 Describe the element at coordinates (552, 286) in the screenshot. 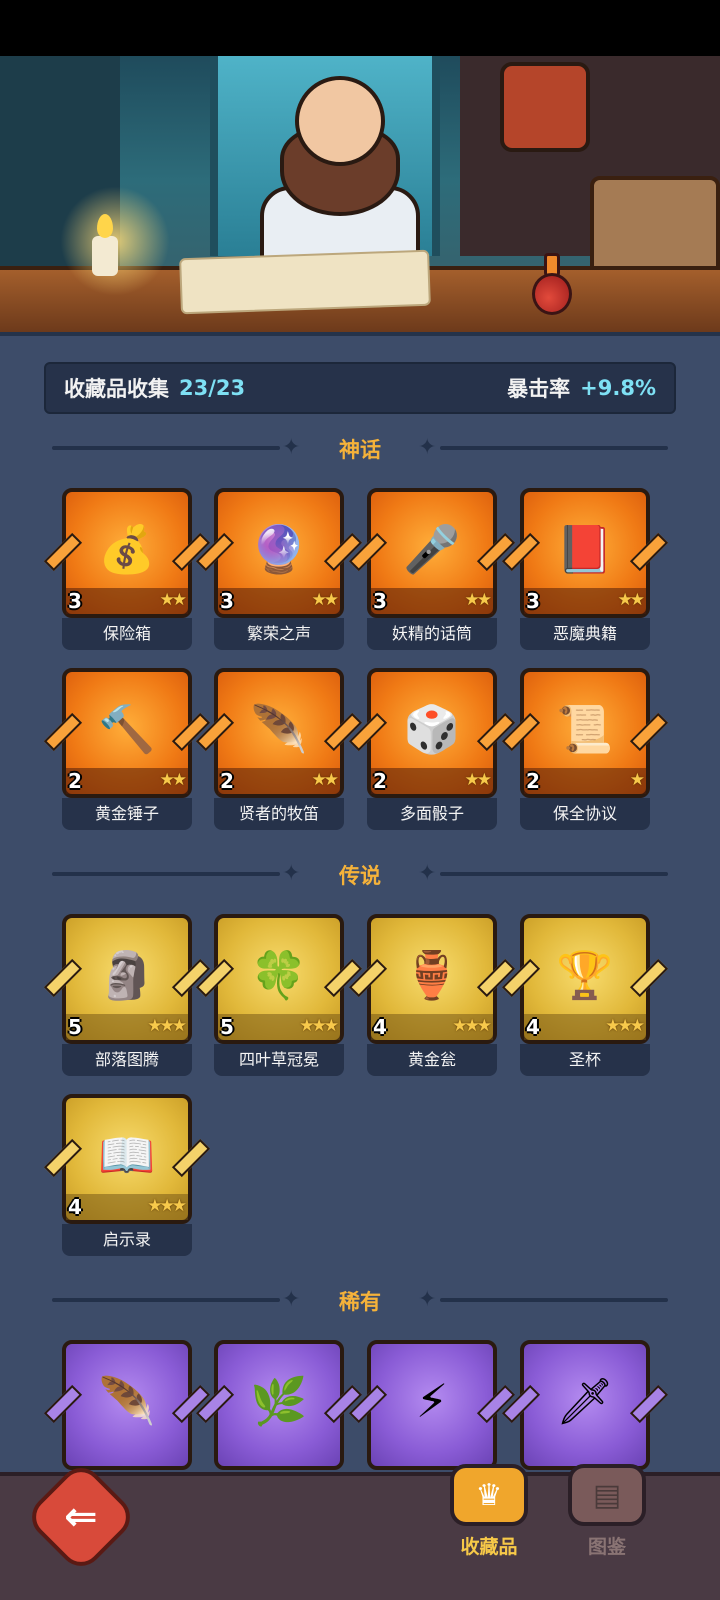

I see `potion-icon` at that location.